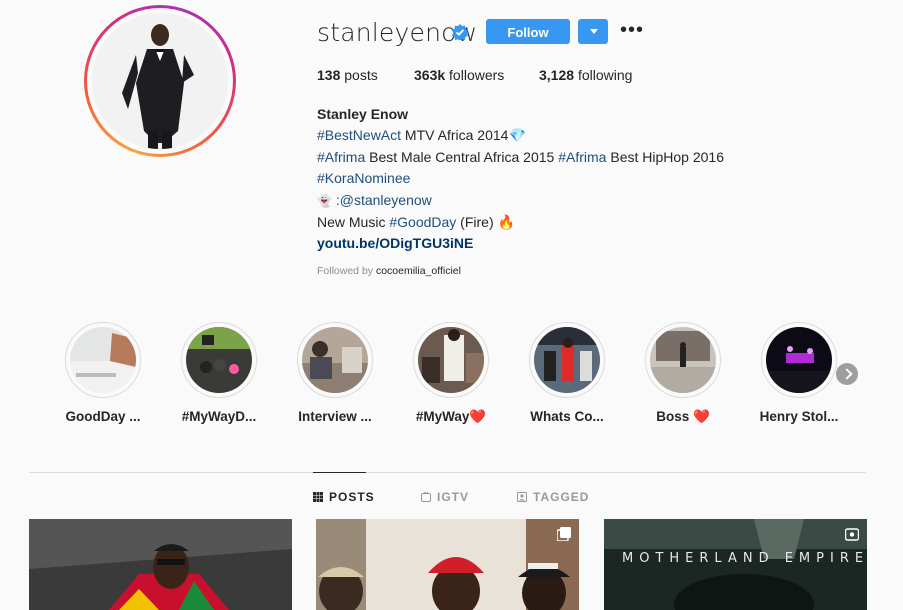 The image size is (903, 610). Describe the element at coordinates (506, 222) in the screenshot. I see `fire-emoji-icon: 🔥` at that location.